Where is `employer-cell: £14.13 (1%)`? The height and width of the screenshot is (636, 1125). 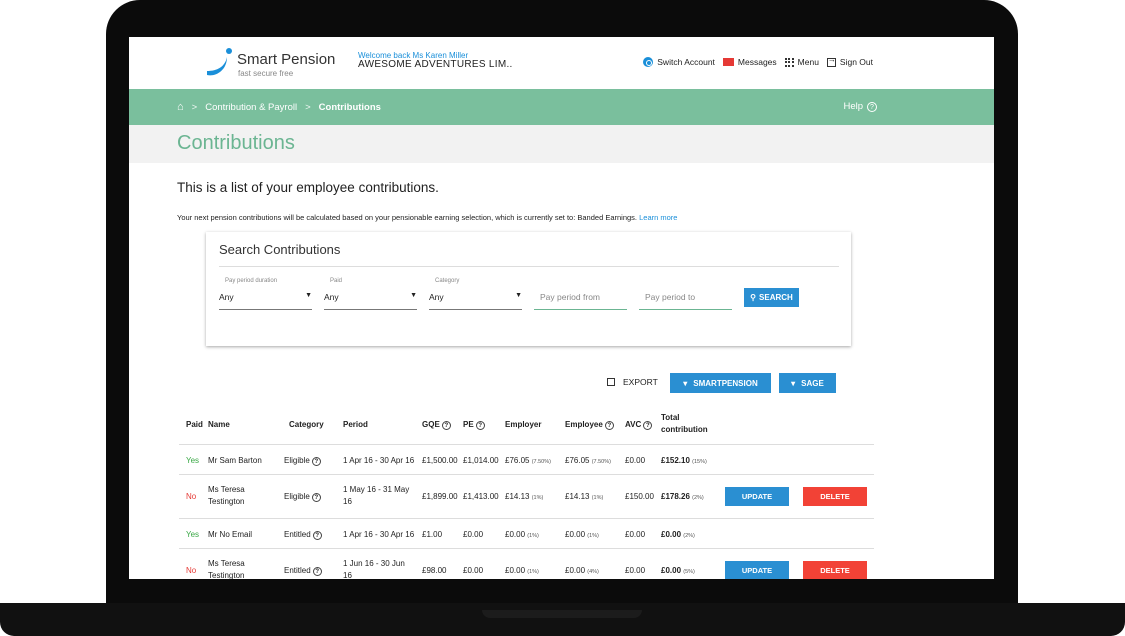
employer-cell: £14.13 (1%) is located at coordinates (524, 496).